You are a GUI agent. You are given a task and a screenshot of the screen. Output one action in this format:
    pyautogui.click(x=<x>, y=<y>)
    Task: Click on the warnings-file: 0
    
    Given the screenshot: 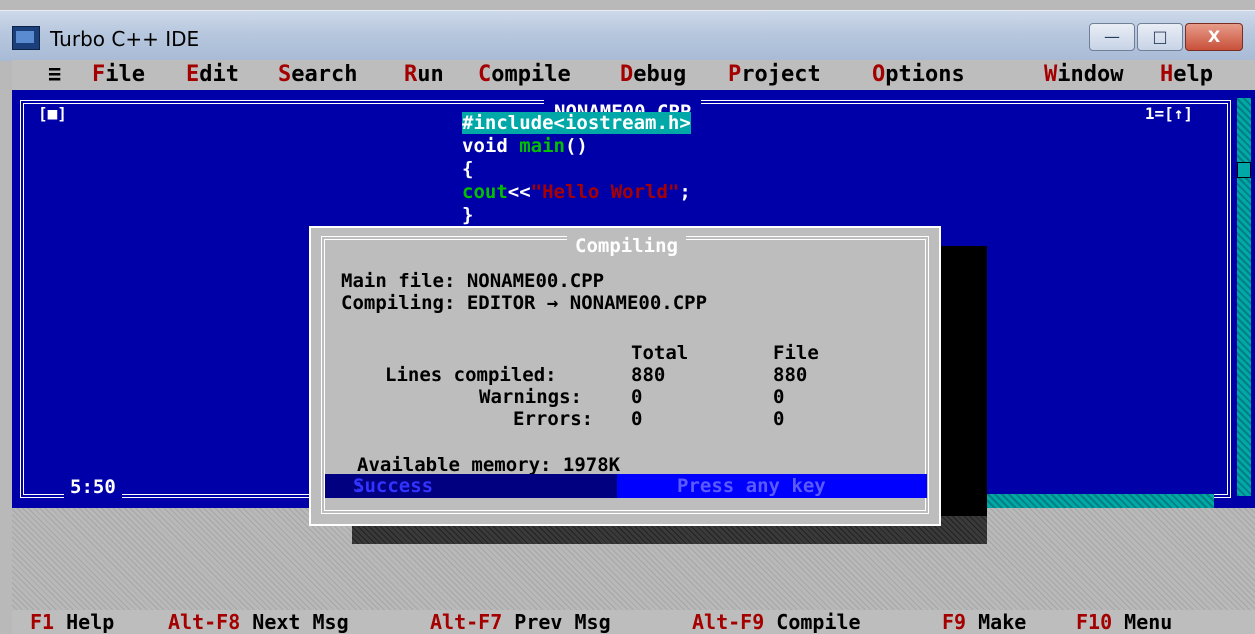 What is the action you would take?
    pyautogui.click(x=779, y=397)
    